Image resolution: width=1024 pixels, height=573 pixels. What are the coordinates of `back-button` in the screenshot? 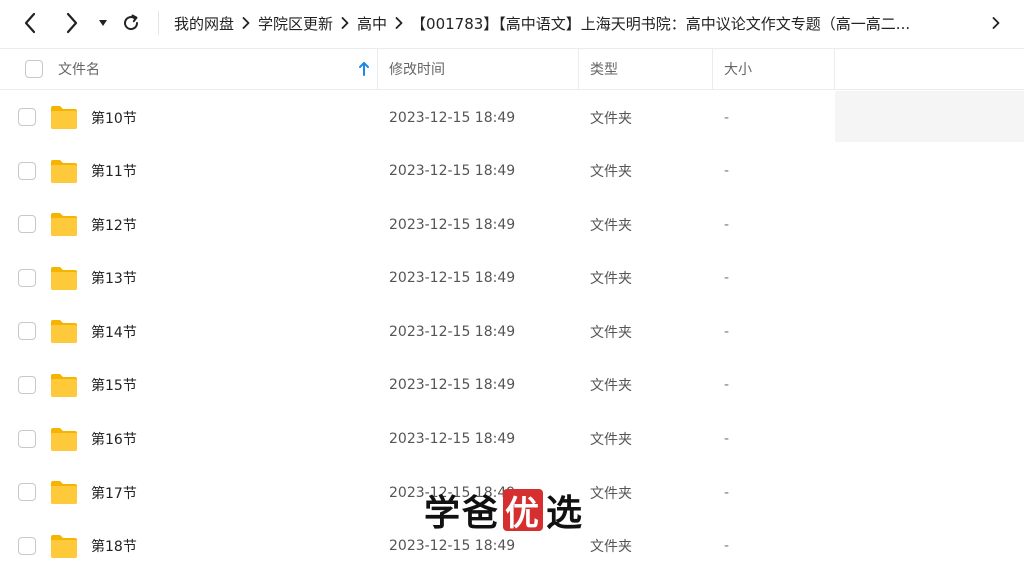 It's located at (30, 23).